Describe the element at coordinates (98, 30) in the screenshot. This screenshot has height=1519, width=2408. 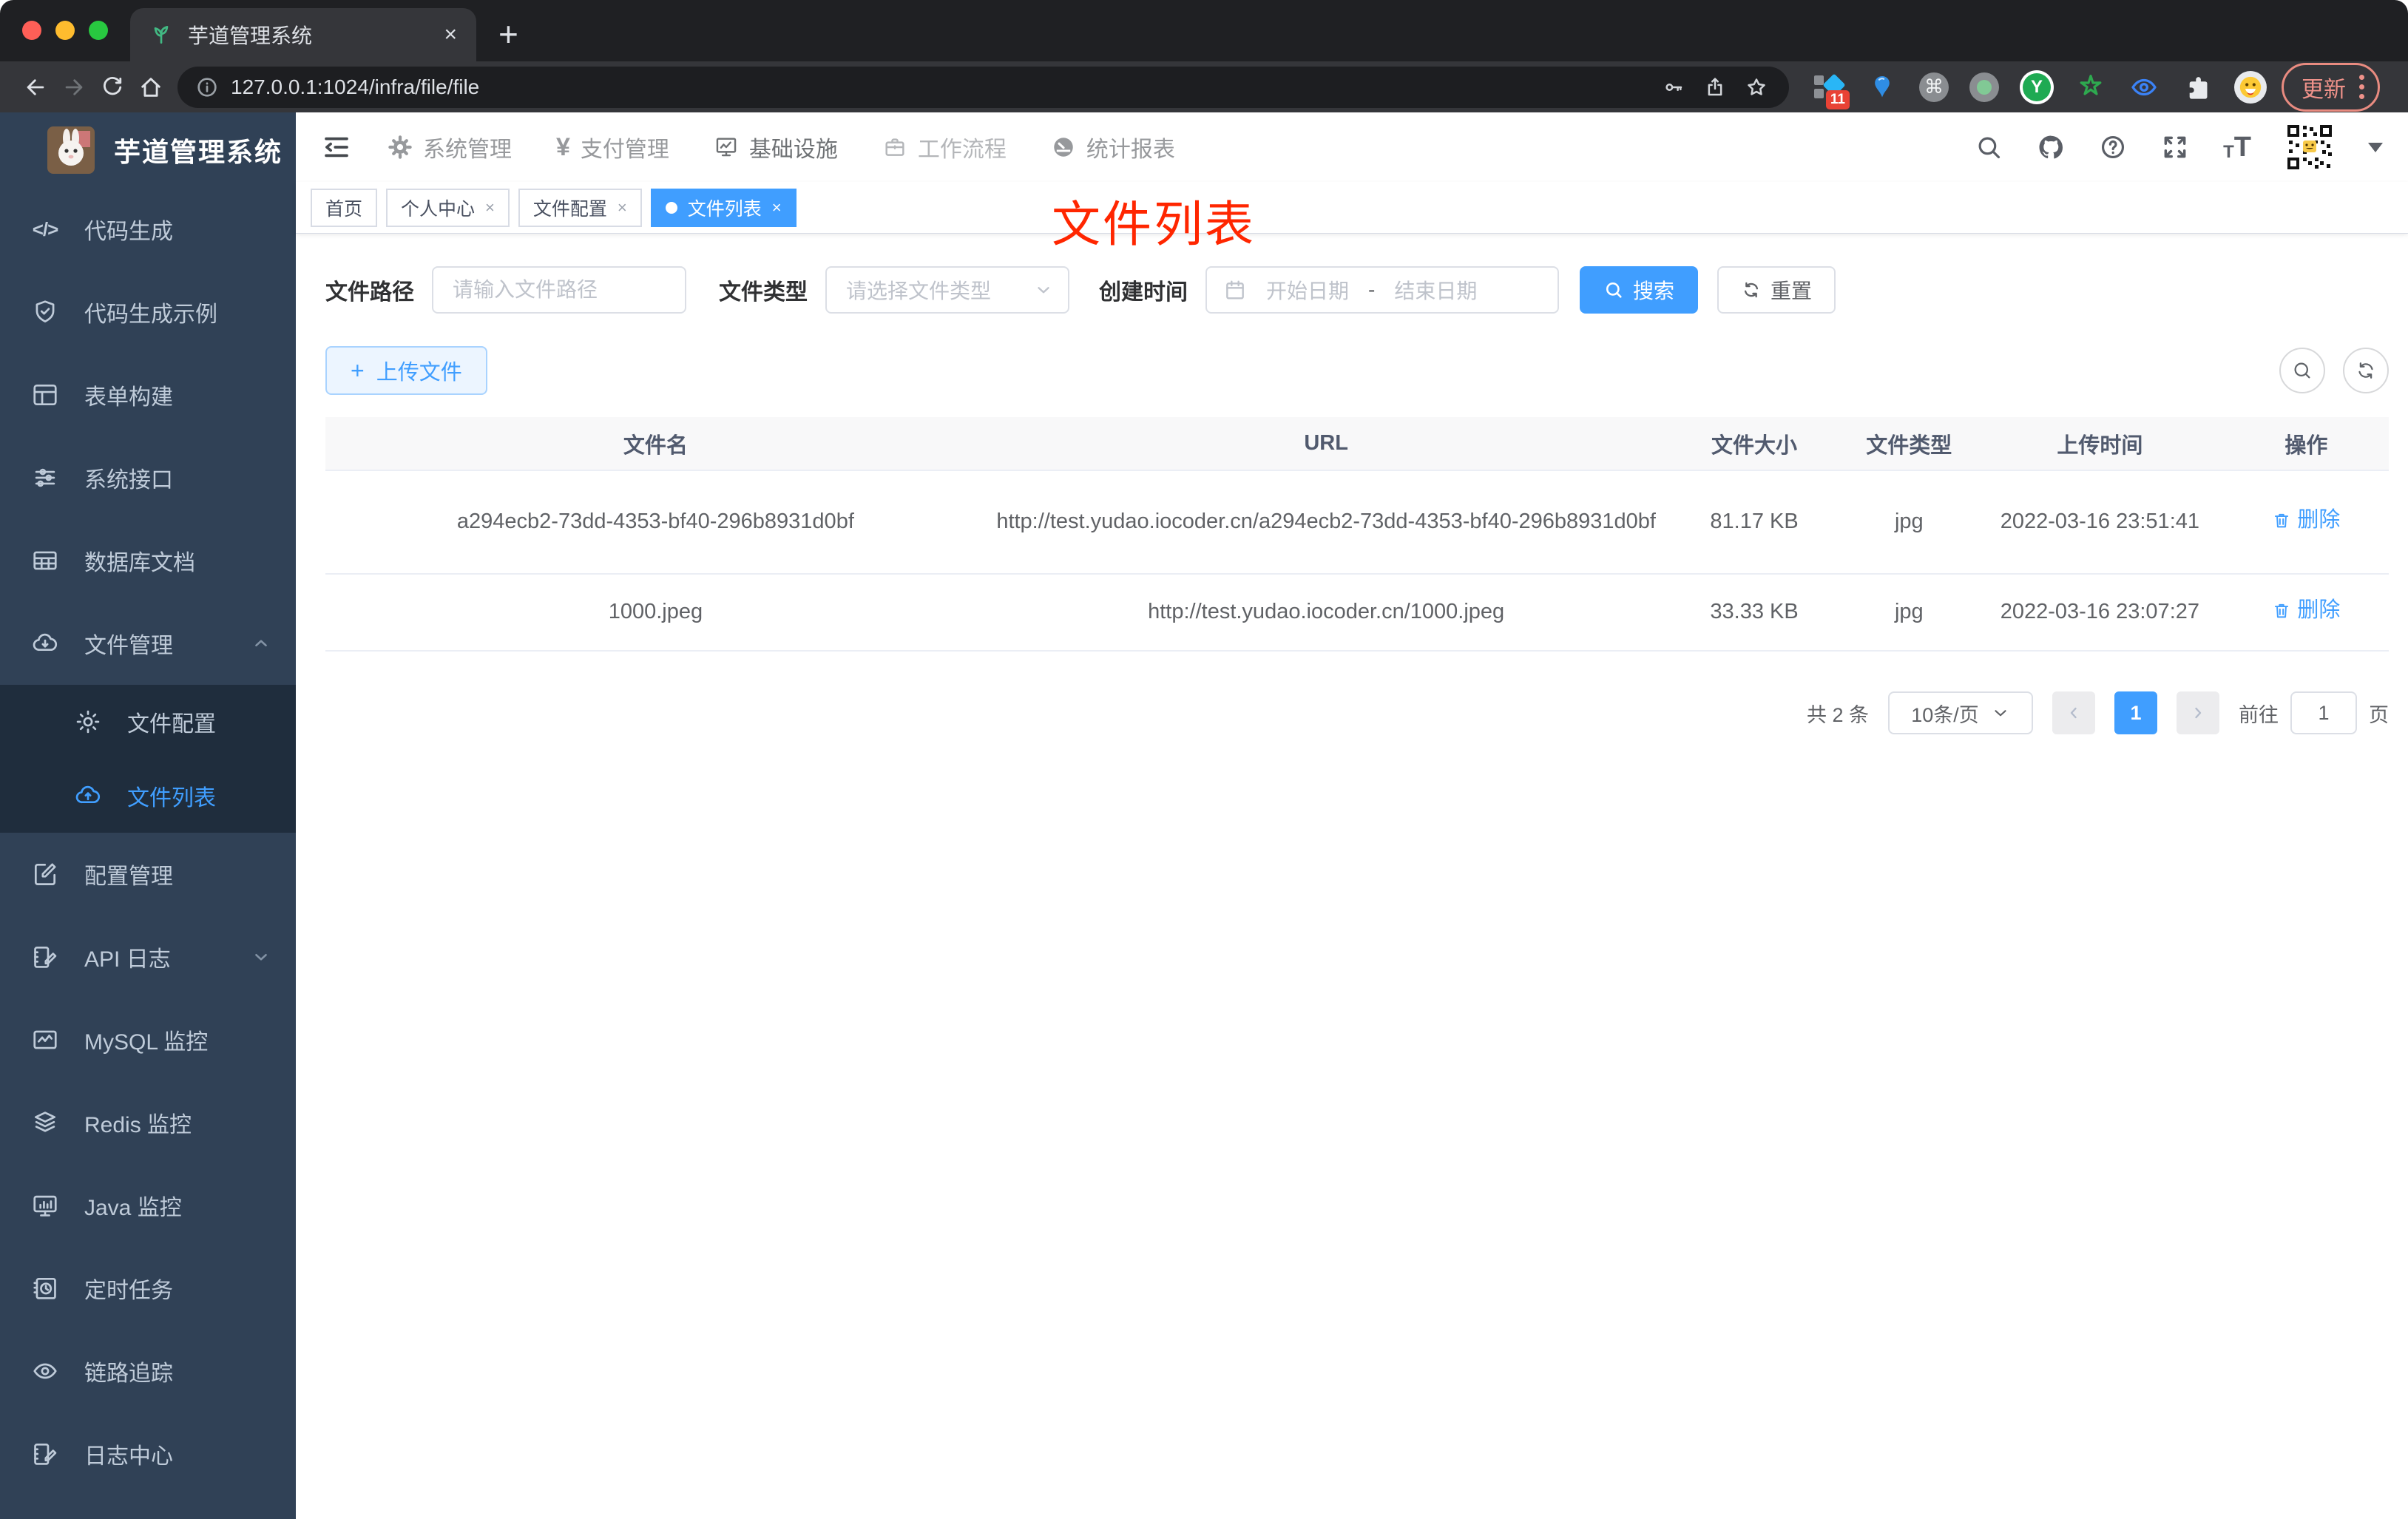
I see `window-zoom-button` at that location.